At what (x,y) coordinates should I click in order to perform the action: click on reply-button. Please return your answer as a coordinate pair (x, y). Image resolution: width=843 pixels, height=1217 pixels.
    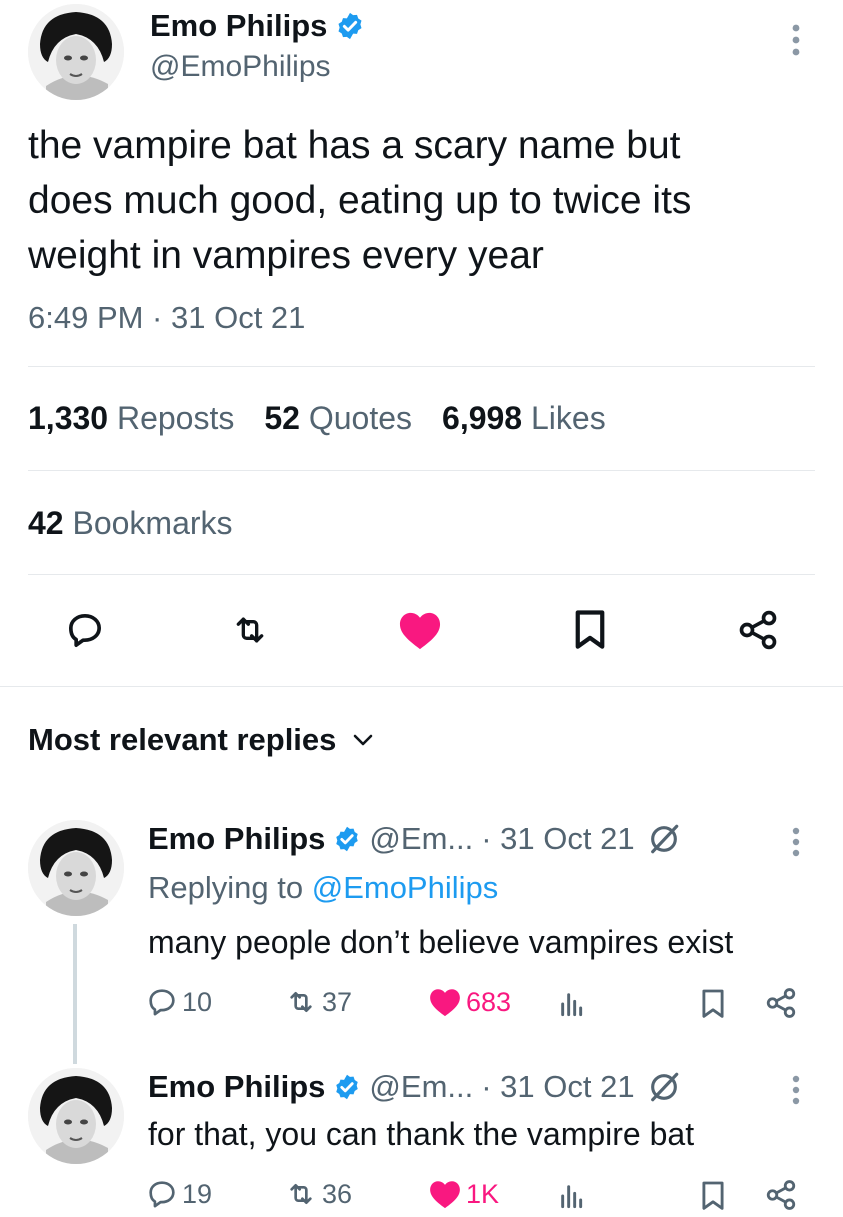
    Looking at the image, I should click on (85, 630).